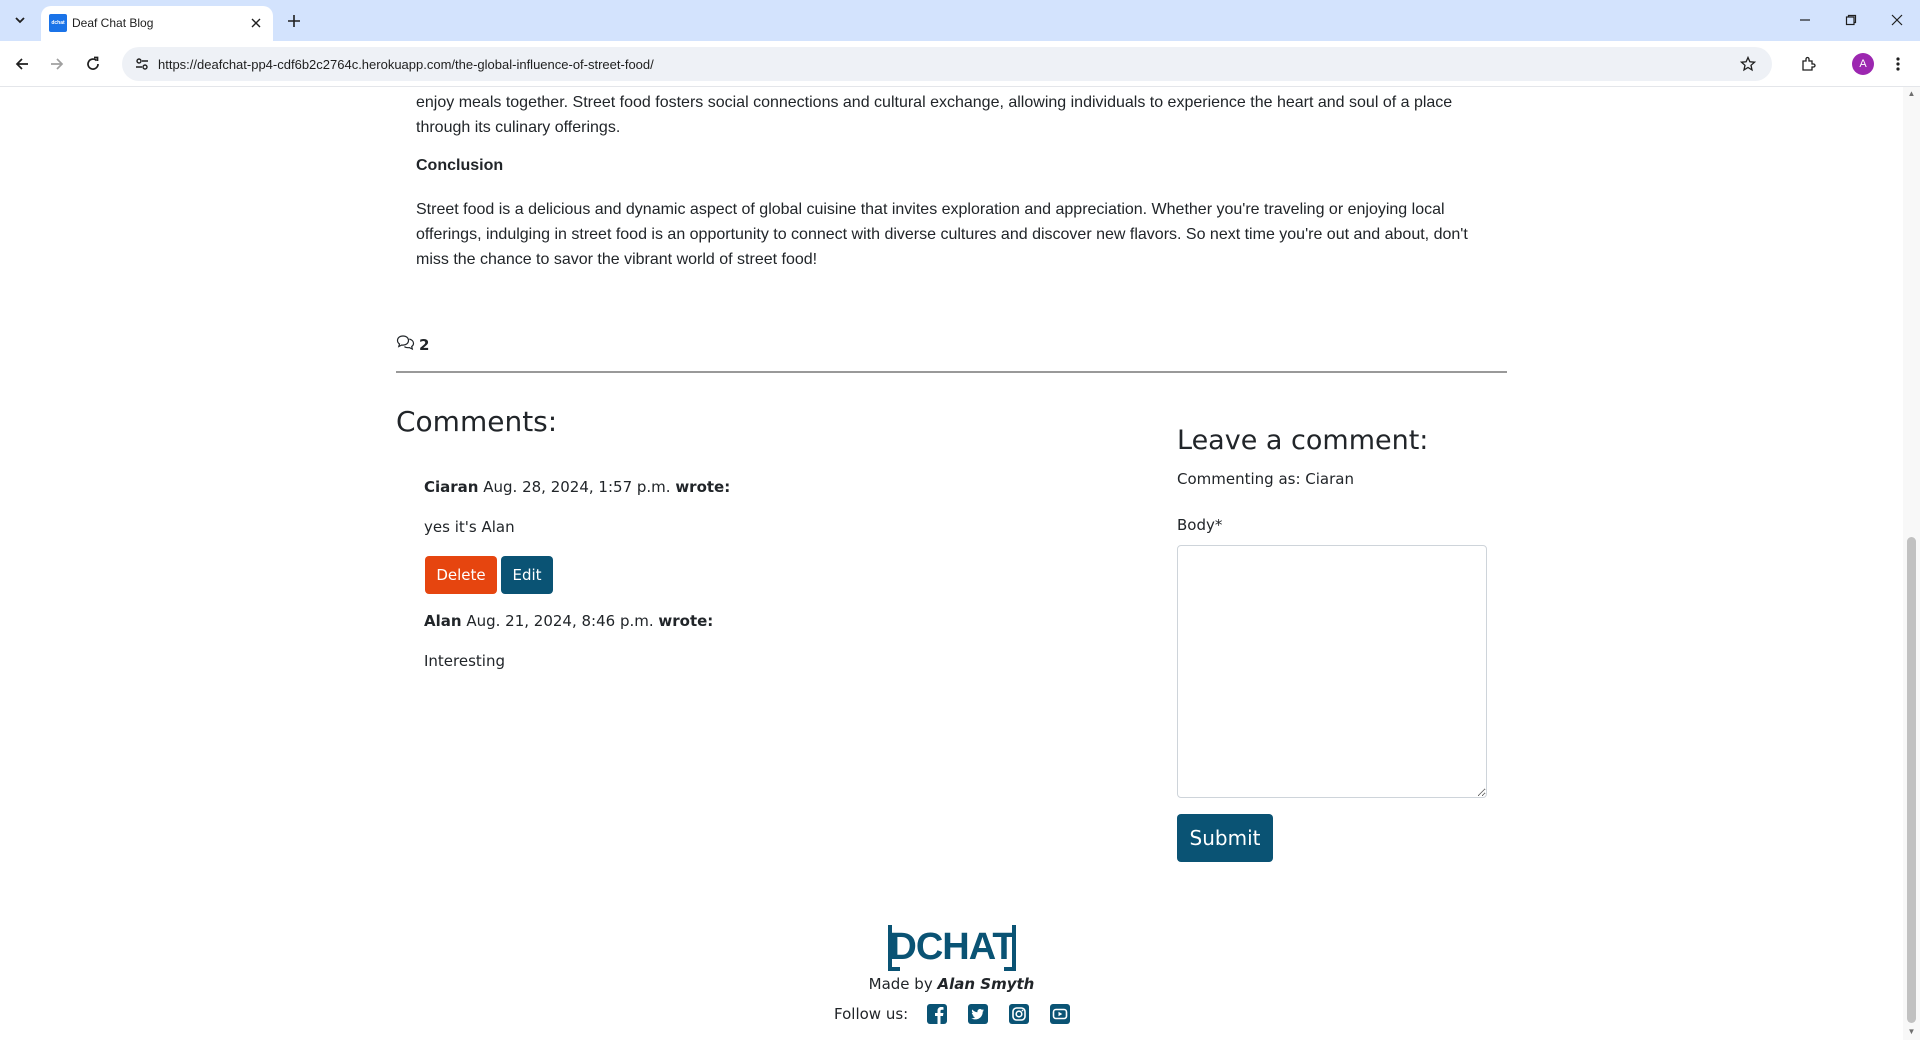  Describe the element at coordinates (142, 64) in the screenshot. I see `site-info-icon` at that location.